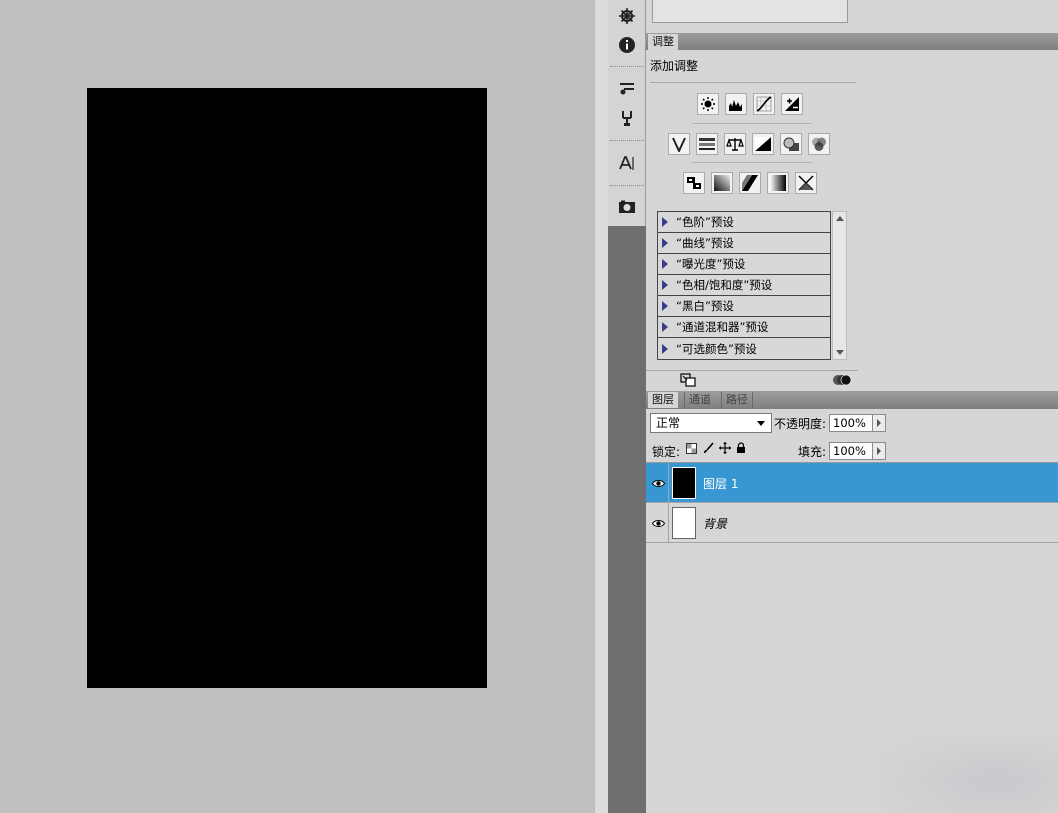  Describe the element at coordinates (627, 406) in the screenshot. I see `panel-dock` at that location.